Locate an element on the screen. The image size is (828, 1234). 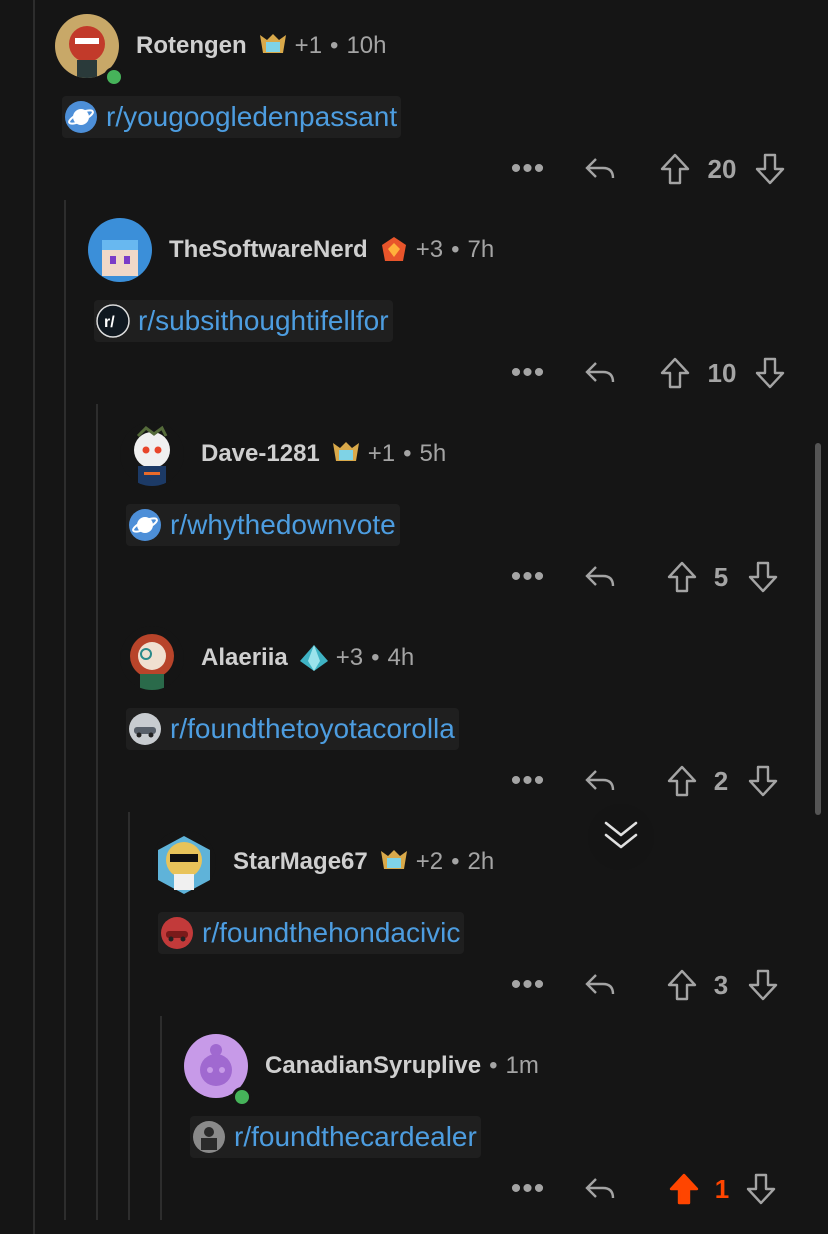
comment-author-line: Alaeriia +3 • 4h is located at coordinates (307, 658).